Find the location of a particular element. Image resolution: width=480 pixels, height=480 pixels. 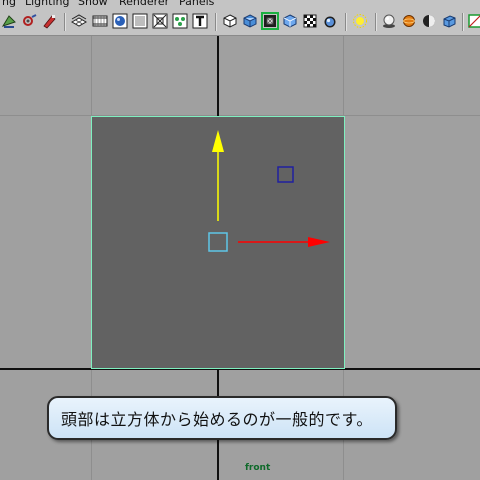

film-gate-icon is located at coordinates (100, 21).